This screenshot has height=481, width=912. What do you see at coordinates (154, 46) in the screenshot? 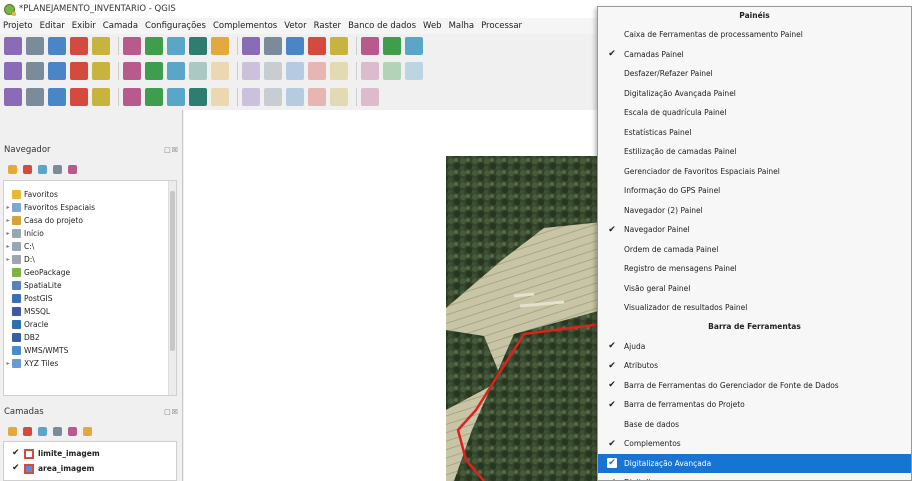
I see `pan-to-selection-icon` at bounding box center [154, 46].